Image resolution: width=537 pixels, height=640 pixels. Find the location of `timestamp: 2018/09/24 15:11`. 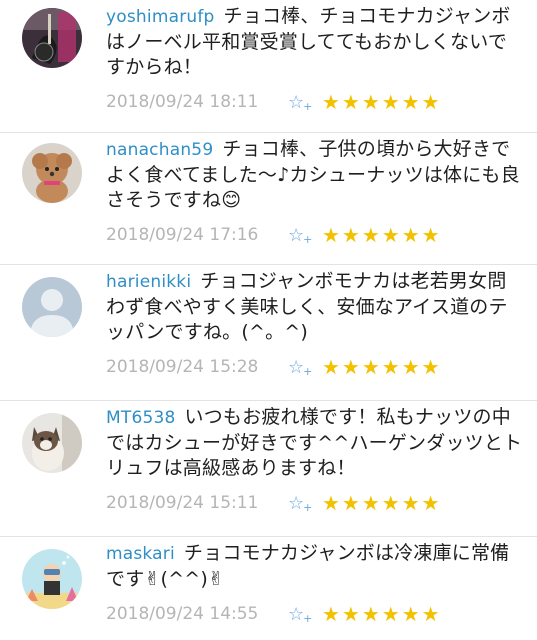

timestamp: 2018/09/24 15:11 is located at coordinates (182, 503).